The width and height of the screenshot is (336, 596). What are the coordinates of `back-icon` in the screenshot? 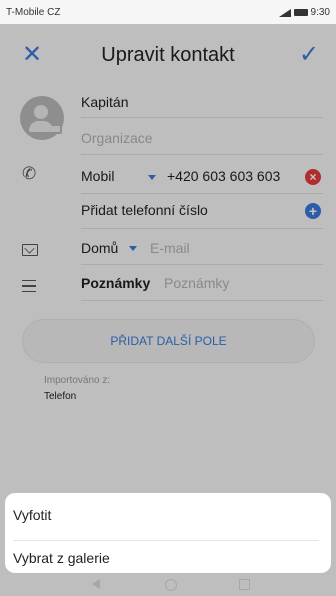 It's located at (96, 584).